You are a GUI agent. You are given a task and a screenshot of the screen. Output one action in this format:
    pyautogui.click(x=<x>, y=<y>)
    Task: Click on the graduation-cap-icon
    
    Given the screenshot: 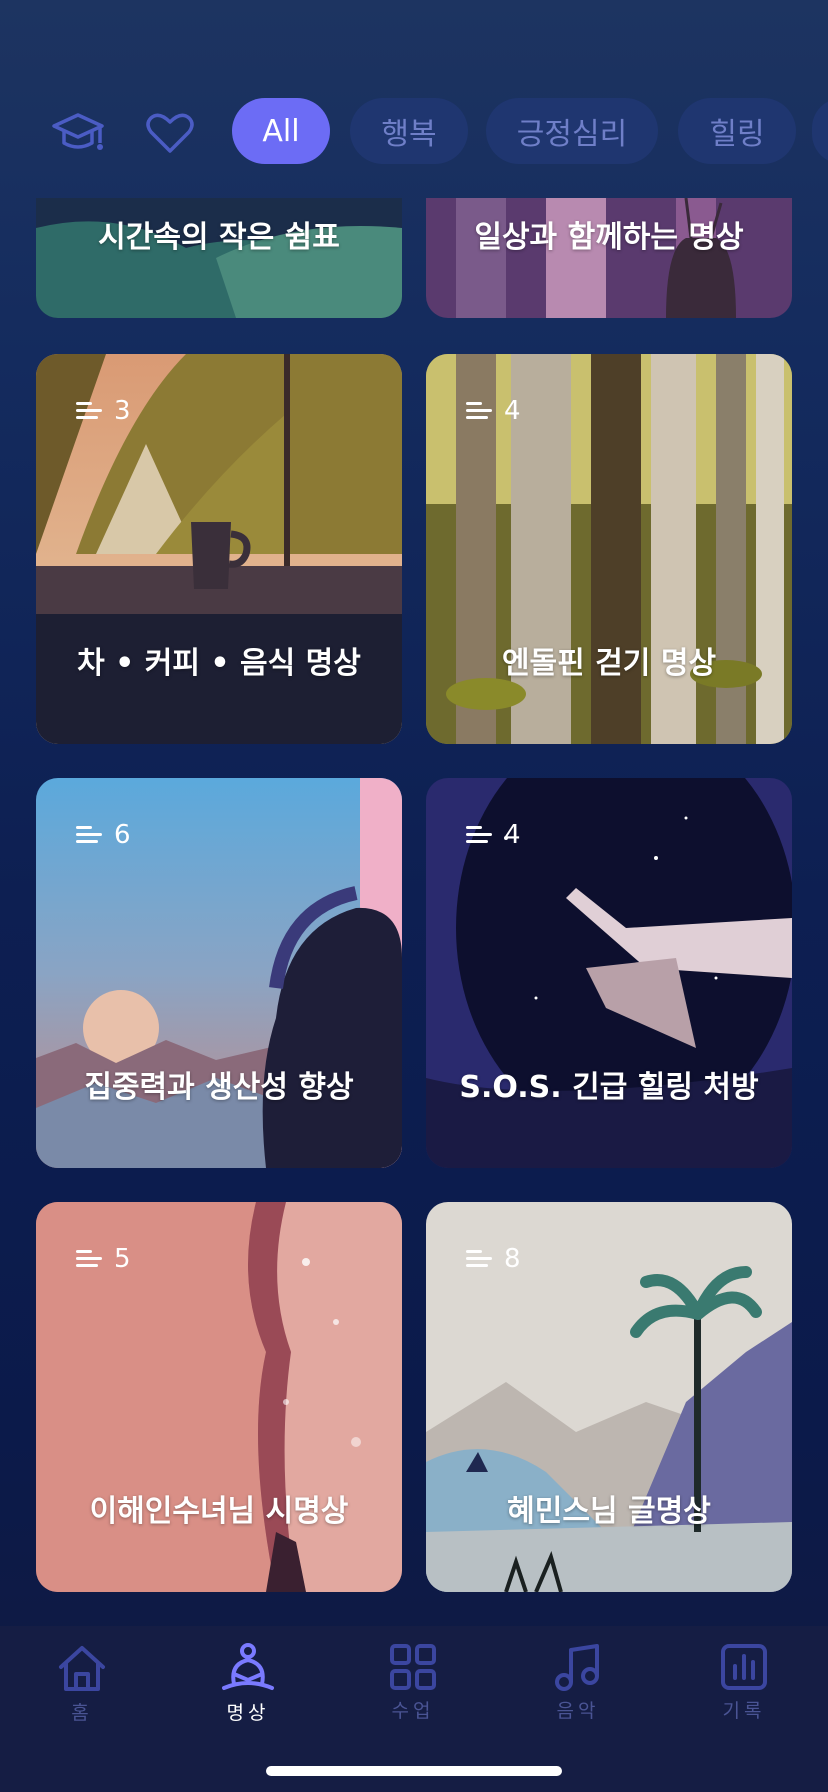 What is the action you would take?
    pyautogui.click(x=78, y=133)
    